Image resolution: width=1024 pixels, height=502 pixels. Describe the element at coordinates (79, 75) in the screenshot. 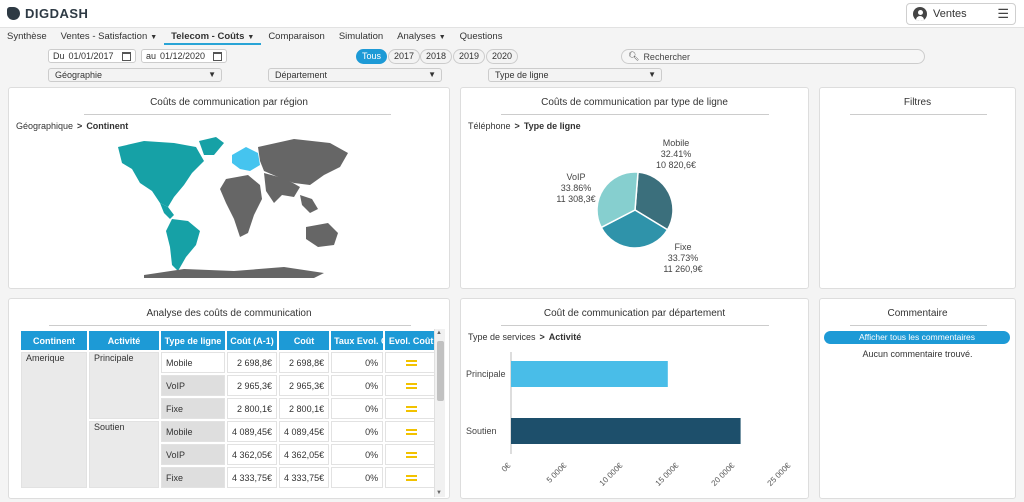

I see `geography-dropdown-label: Géographie` at that location.